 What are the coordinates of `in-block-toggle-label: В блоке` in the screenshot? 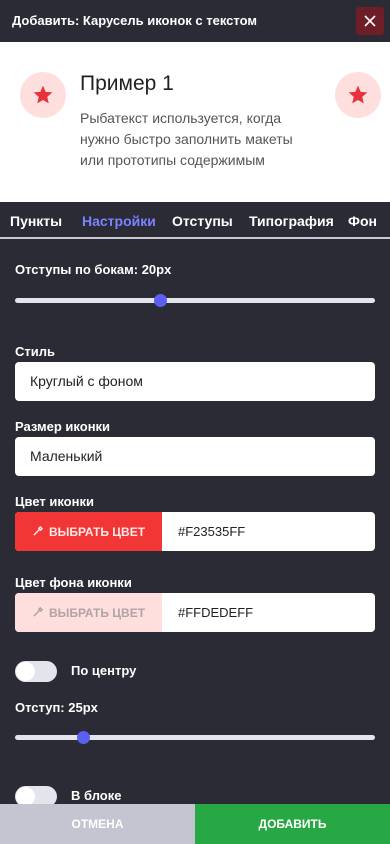 It's located at (96, 795).